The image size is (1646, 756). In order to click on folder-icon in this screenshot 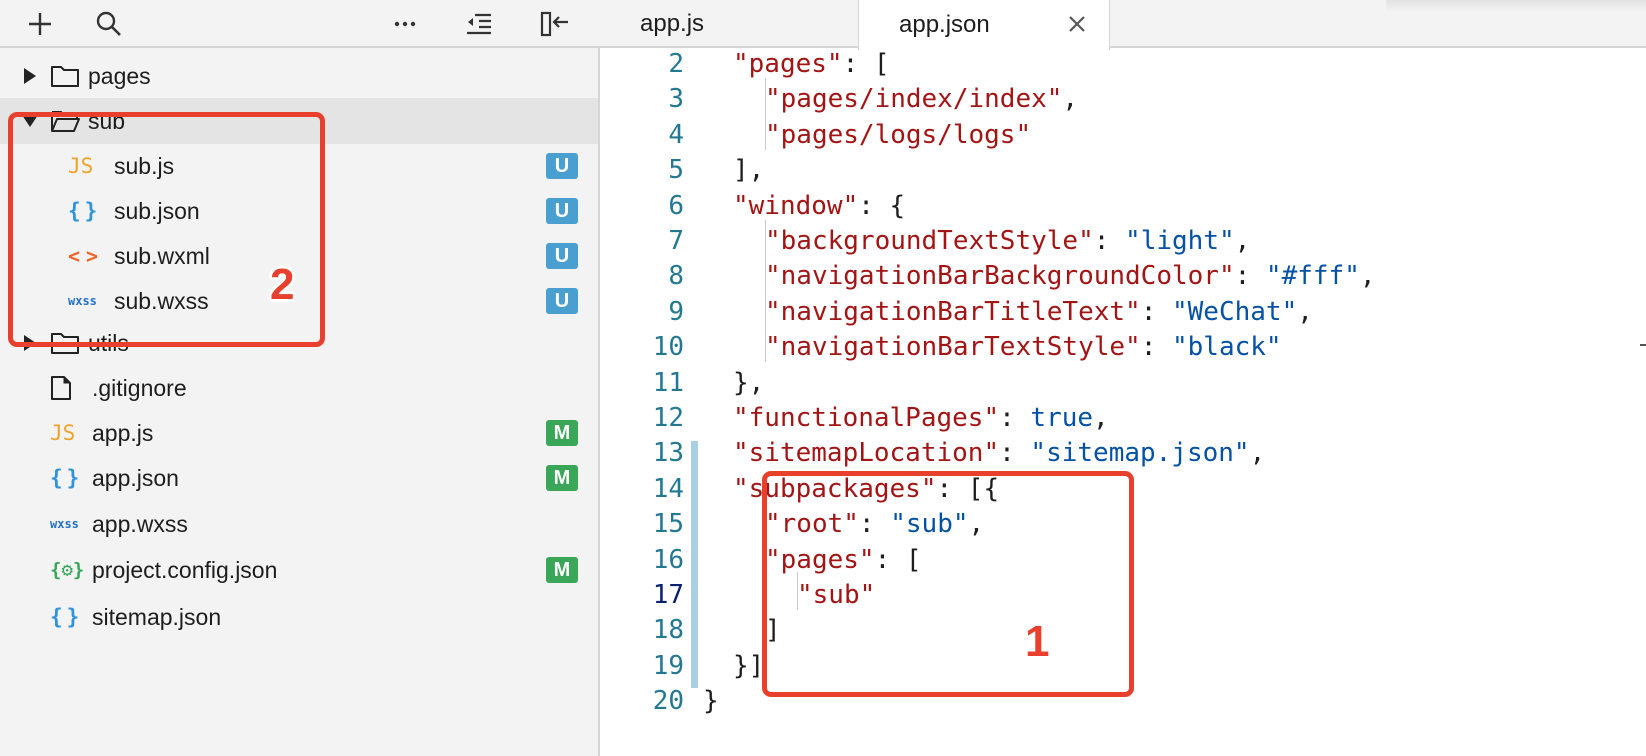, I will do `click(65, 76)`.